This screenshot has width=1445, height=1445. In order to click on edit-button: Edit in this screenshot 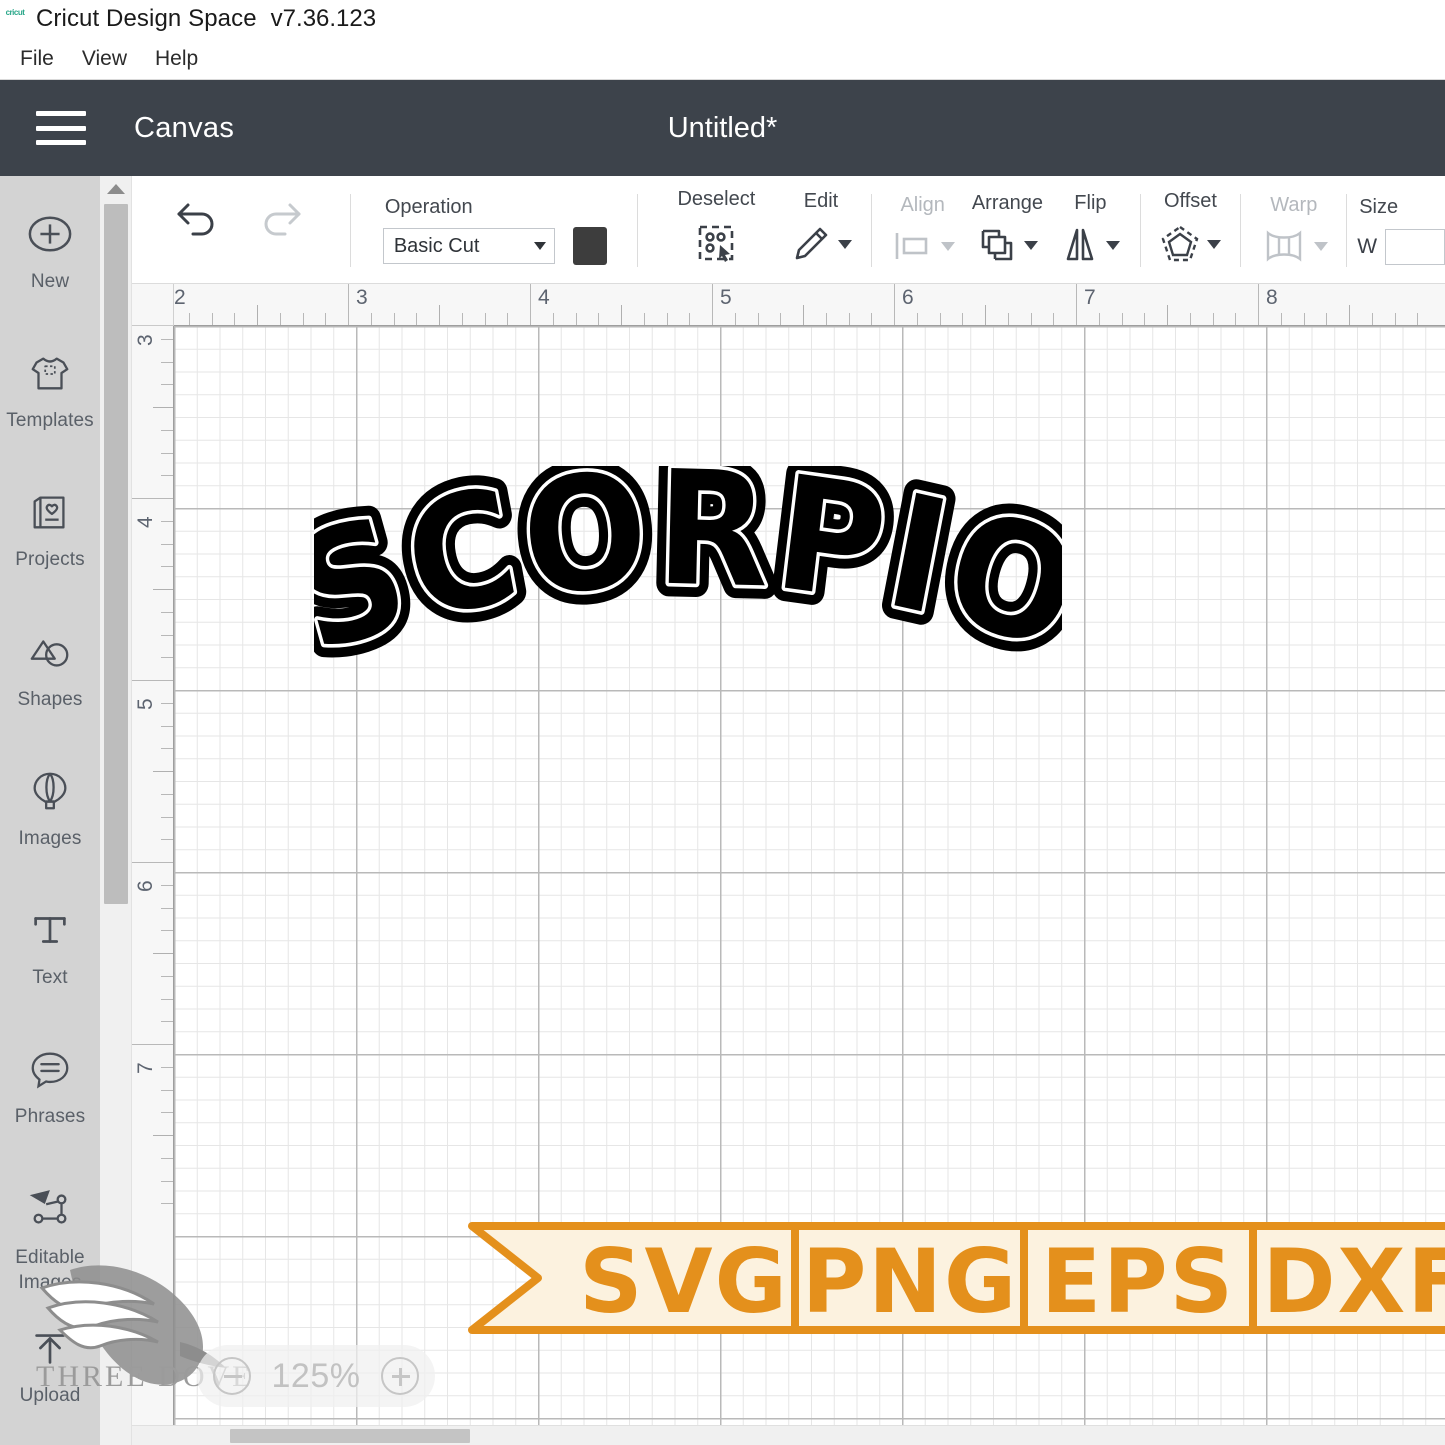, I will do `click(821, 229)`.